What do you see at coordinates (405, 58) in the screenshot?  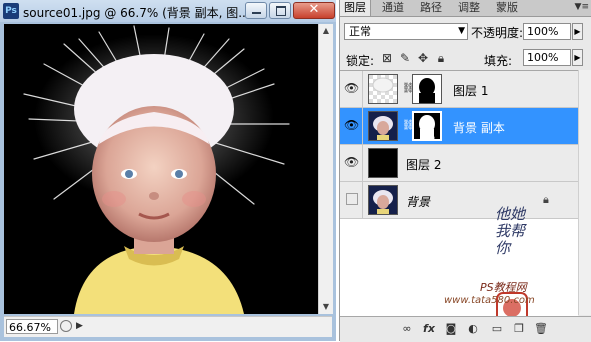 I see `lock-pixels-icon: ✎` at bounding box center [405, 58].